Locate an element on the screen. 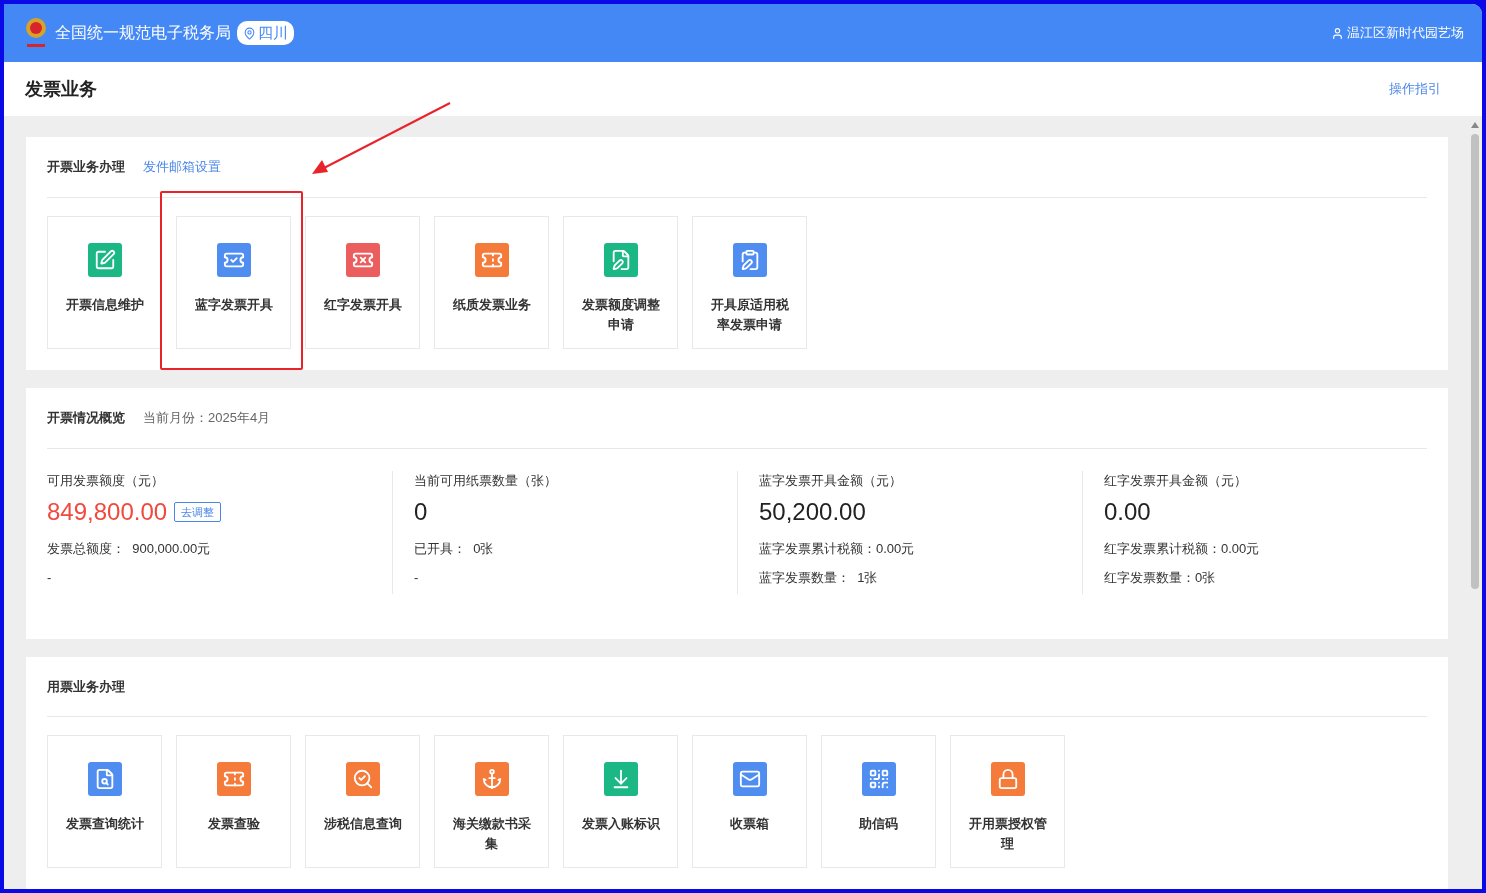  service-tile: 红字发票开具 is located at coordinates (362, 282).